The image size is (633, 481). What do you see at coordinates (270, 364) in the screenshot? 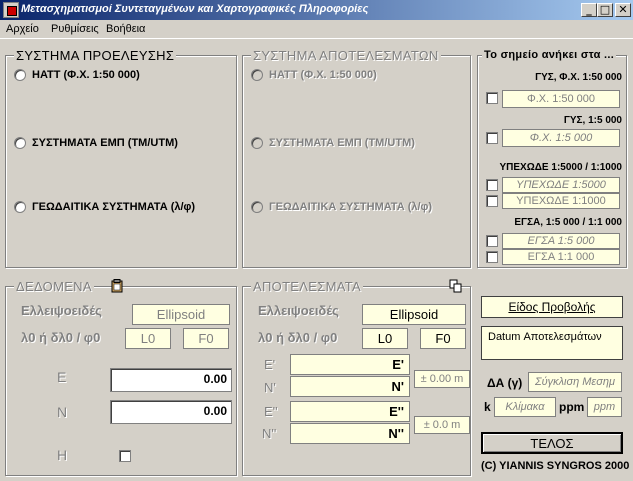
I see `results-e1-label: Ε'` at bounding box center [270, 364].